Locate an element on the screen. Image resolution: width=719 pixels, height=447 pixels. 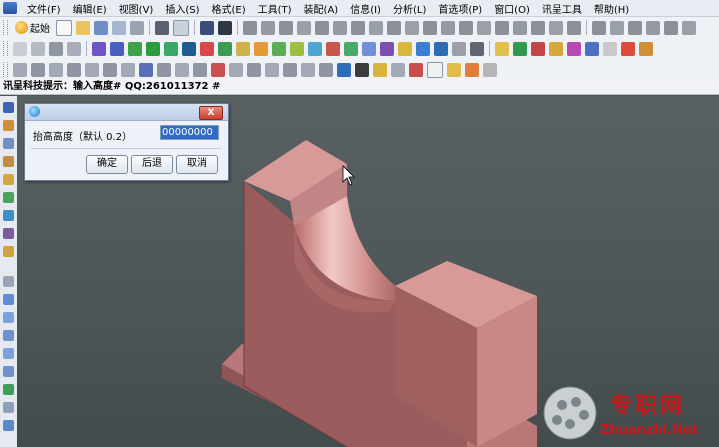
blend-icon is located at coordinates (351, 48).